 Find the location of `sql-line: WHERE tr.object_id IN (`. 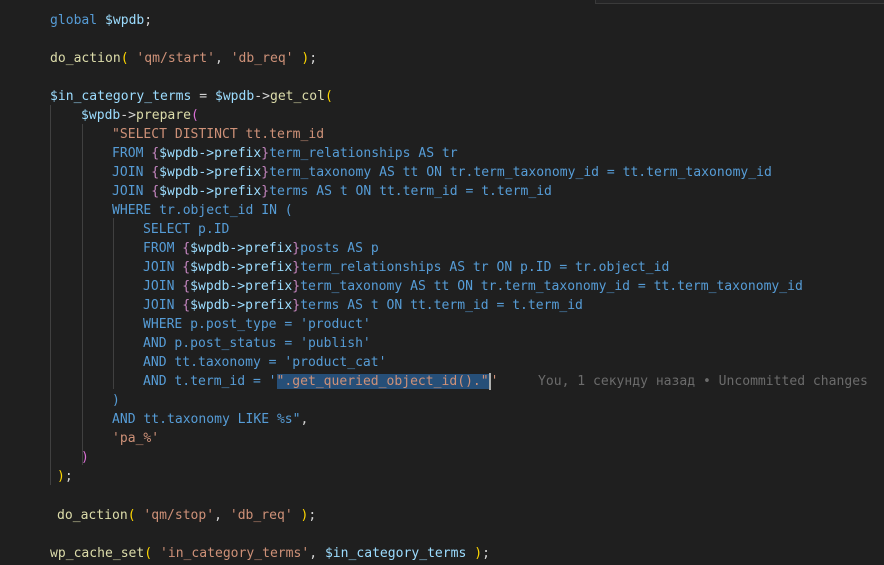

sql-line: WHERE tr.object_id IN ( is located at coordinates (202, 210).